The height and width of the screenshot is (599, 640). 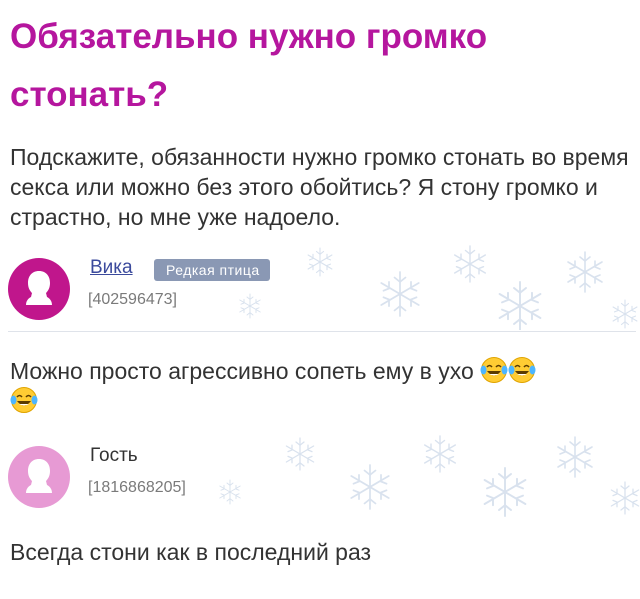 I want to click on user-name: Гость, so click(x=114, y=455).